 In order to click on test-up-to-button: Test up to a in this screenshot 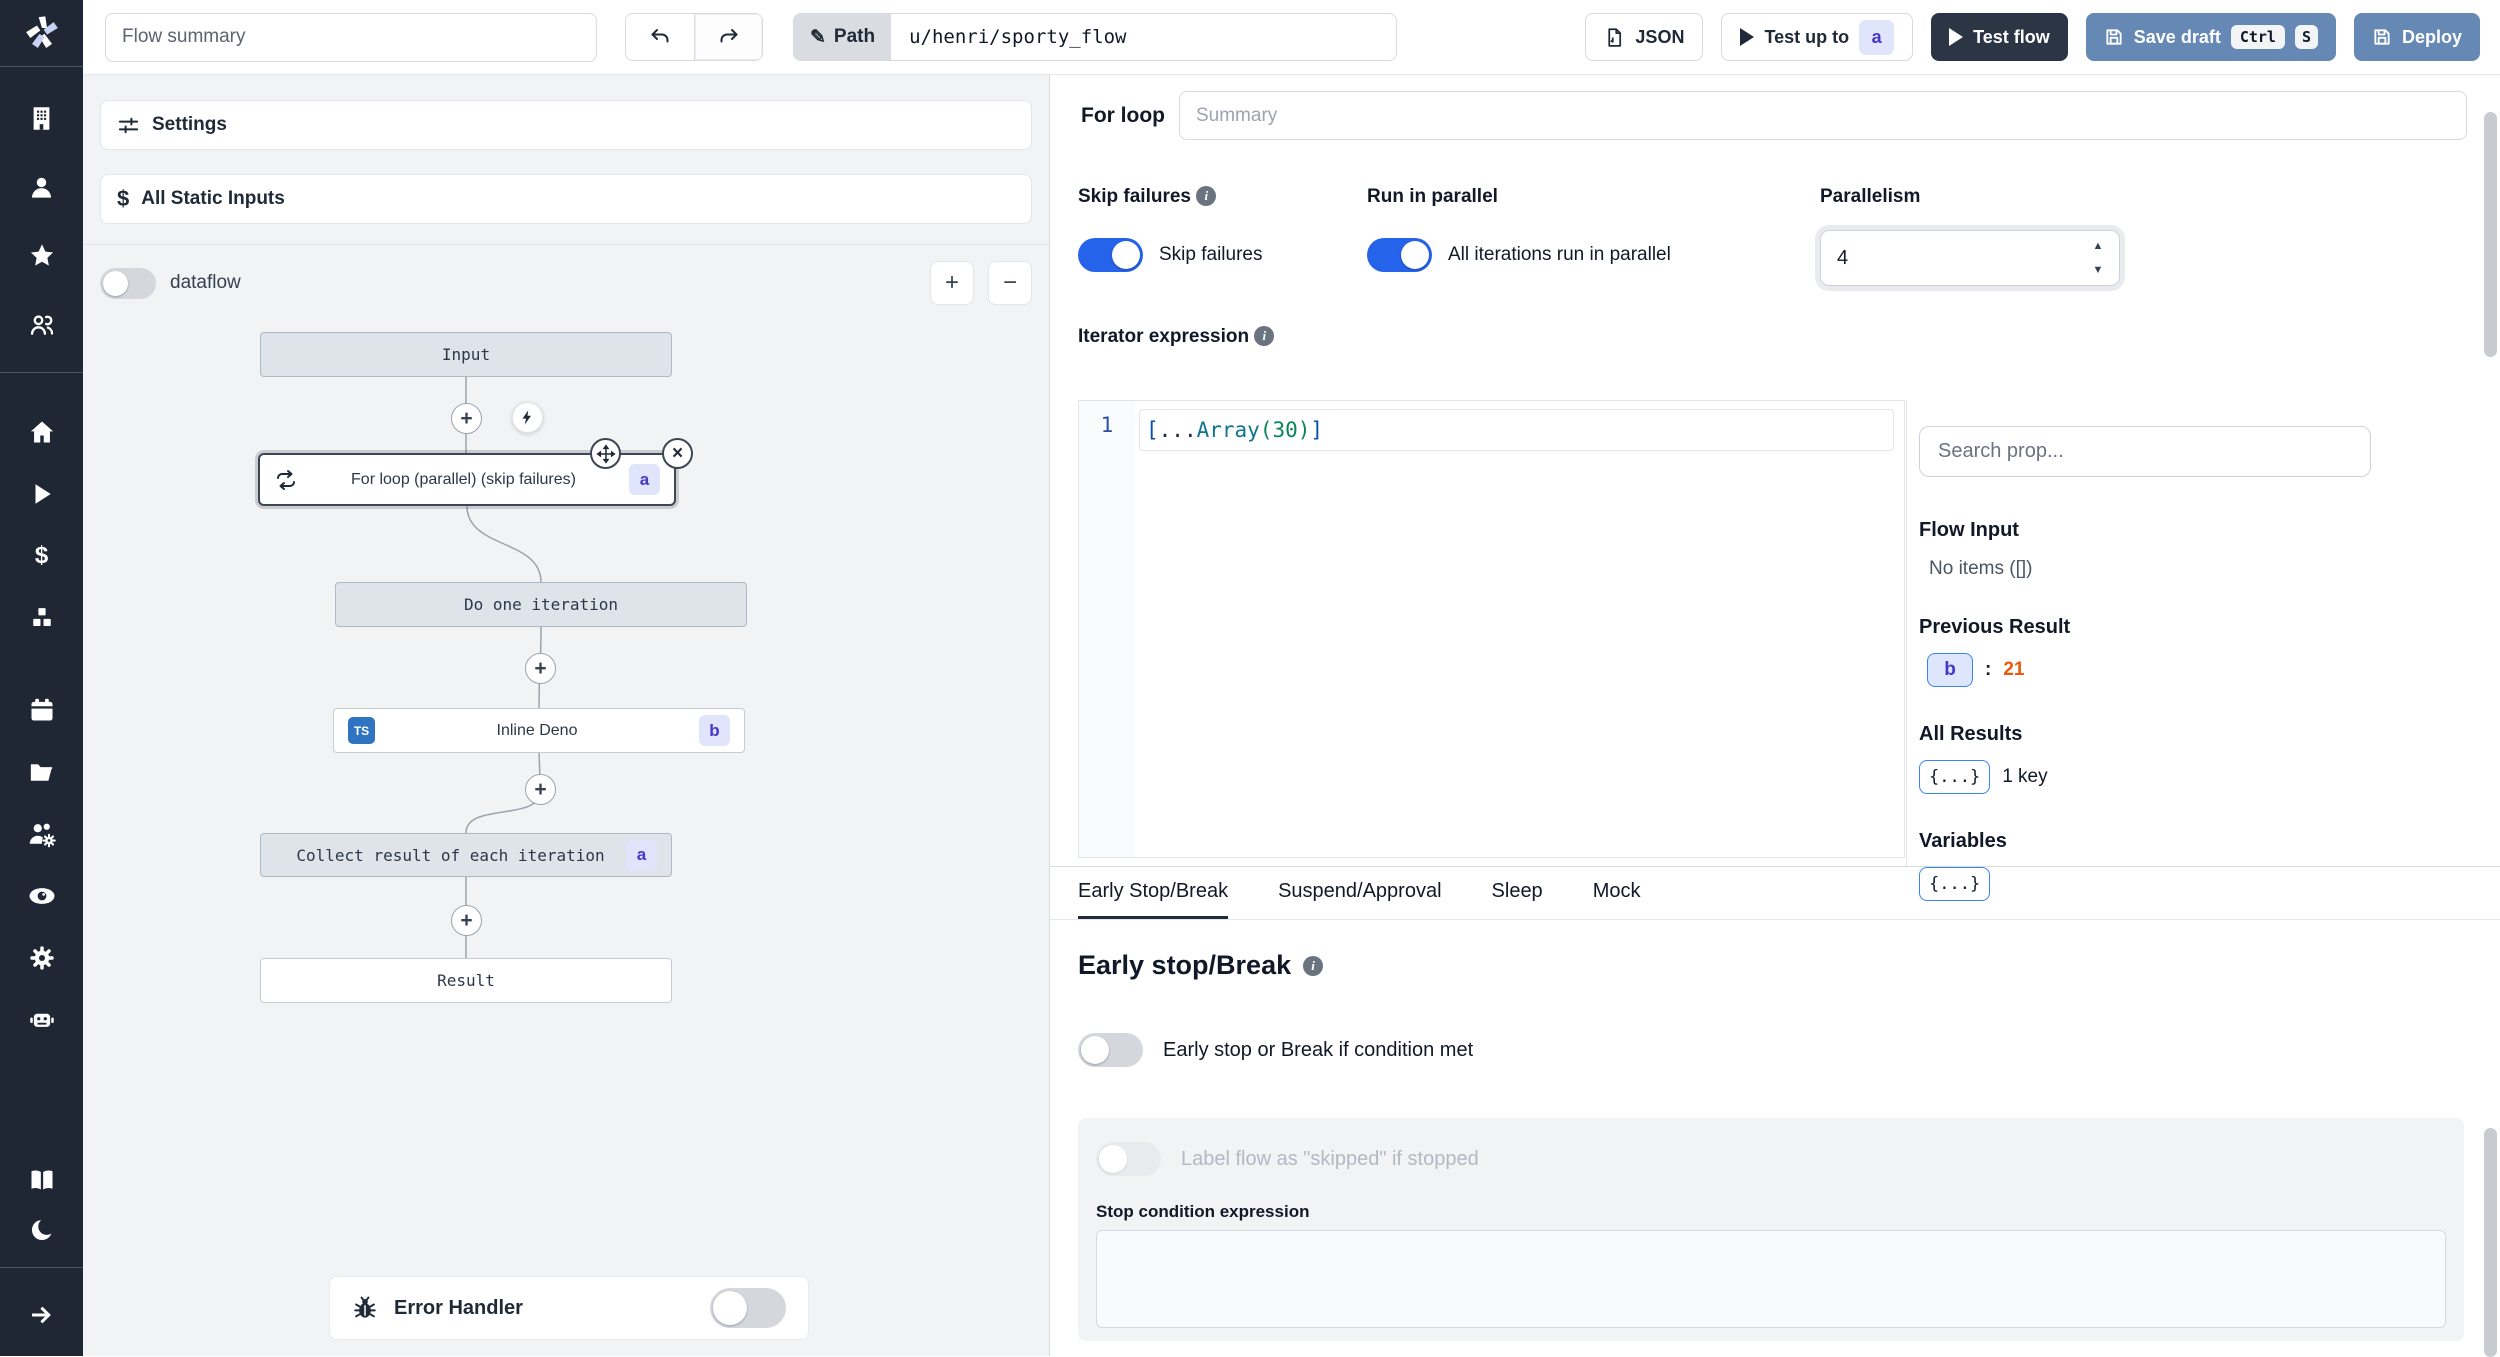, I will do `click(1817, 37)`.